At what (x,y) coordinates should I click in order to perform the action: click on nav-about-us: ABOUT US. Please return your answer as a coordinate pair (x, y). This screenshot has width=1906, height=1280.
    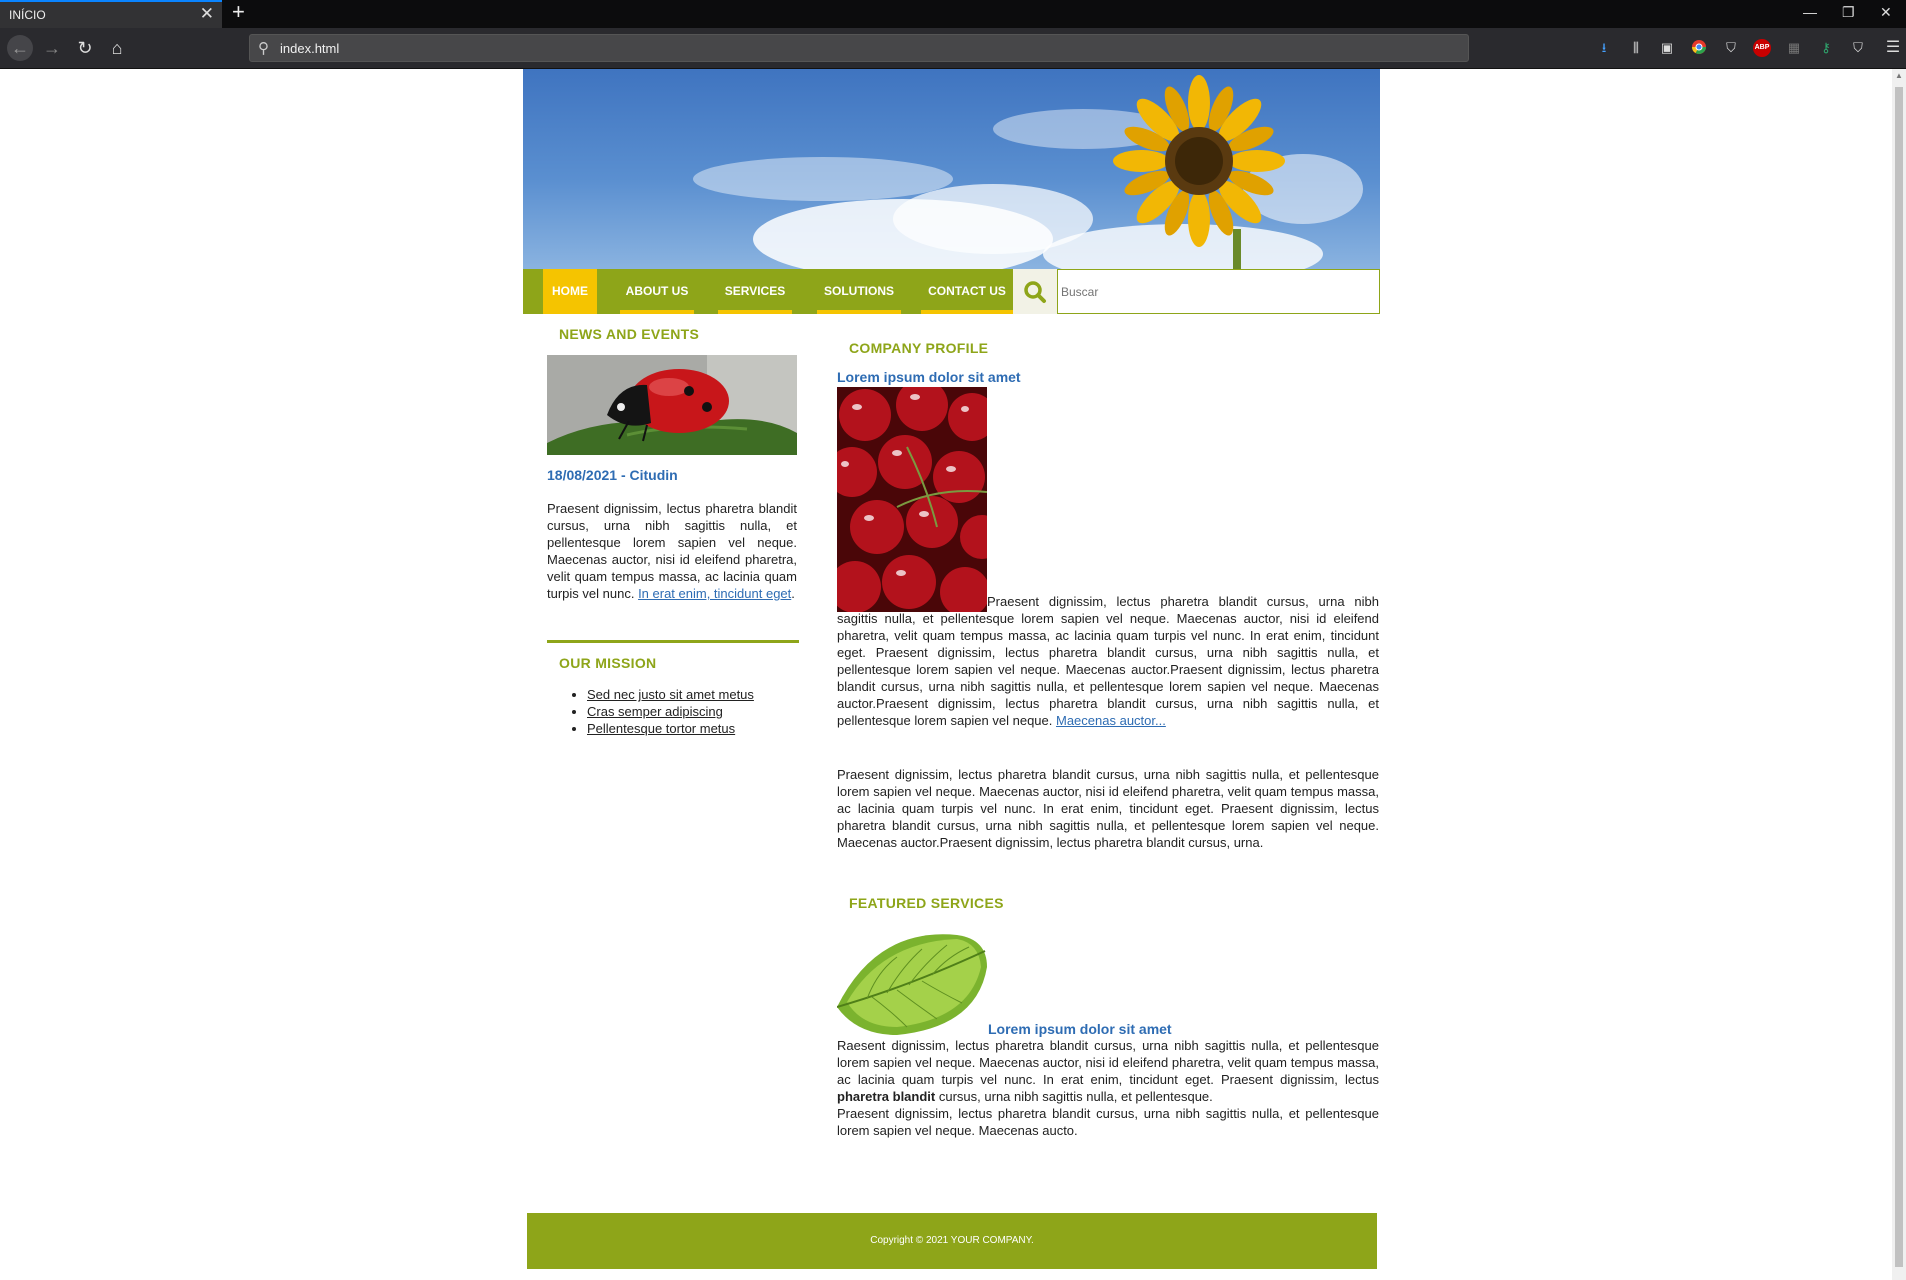
    Looking at the image, I should click on (657, 291).